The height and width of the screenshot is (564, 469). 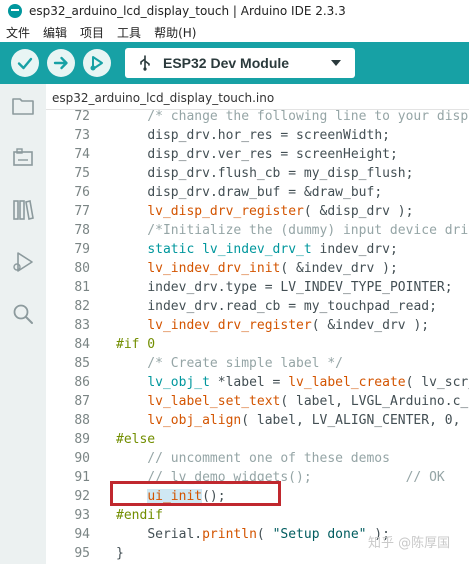 I want to click on code-line: 76 disp_drv.draw_buf = &draw_buf;, so click(x=257, y=192).